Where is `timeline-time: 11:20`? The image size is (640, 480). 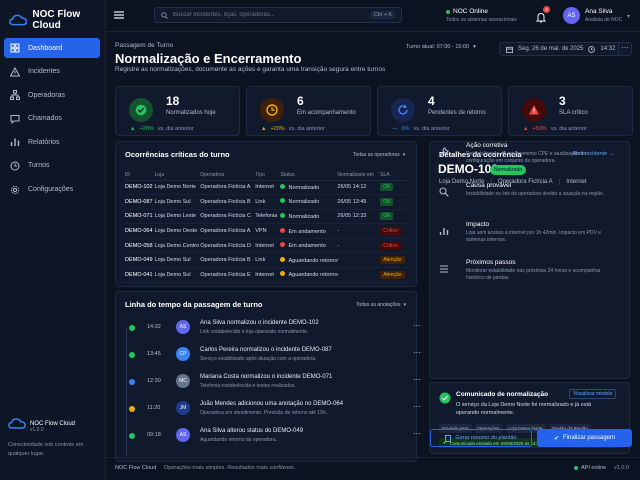
timeline-time: 11:20 is located at coordinates (154, 408).